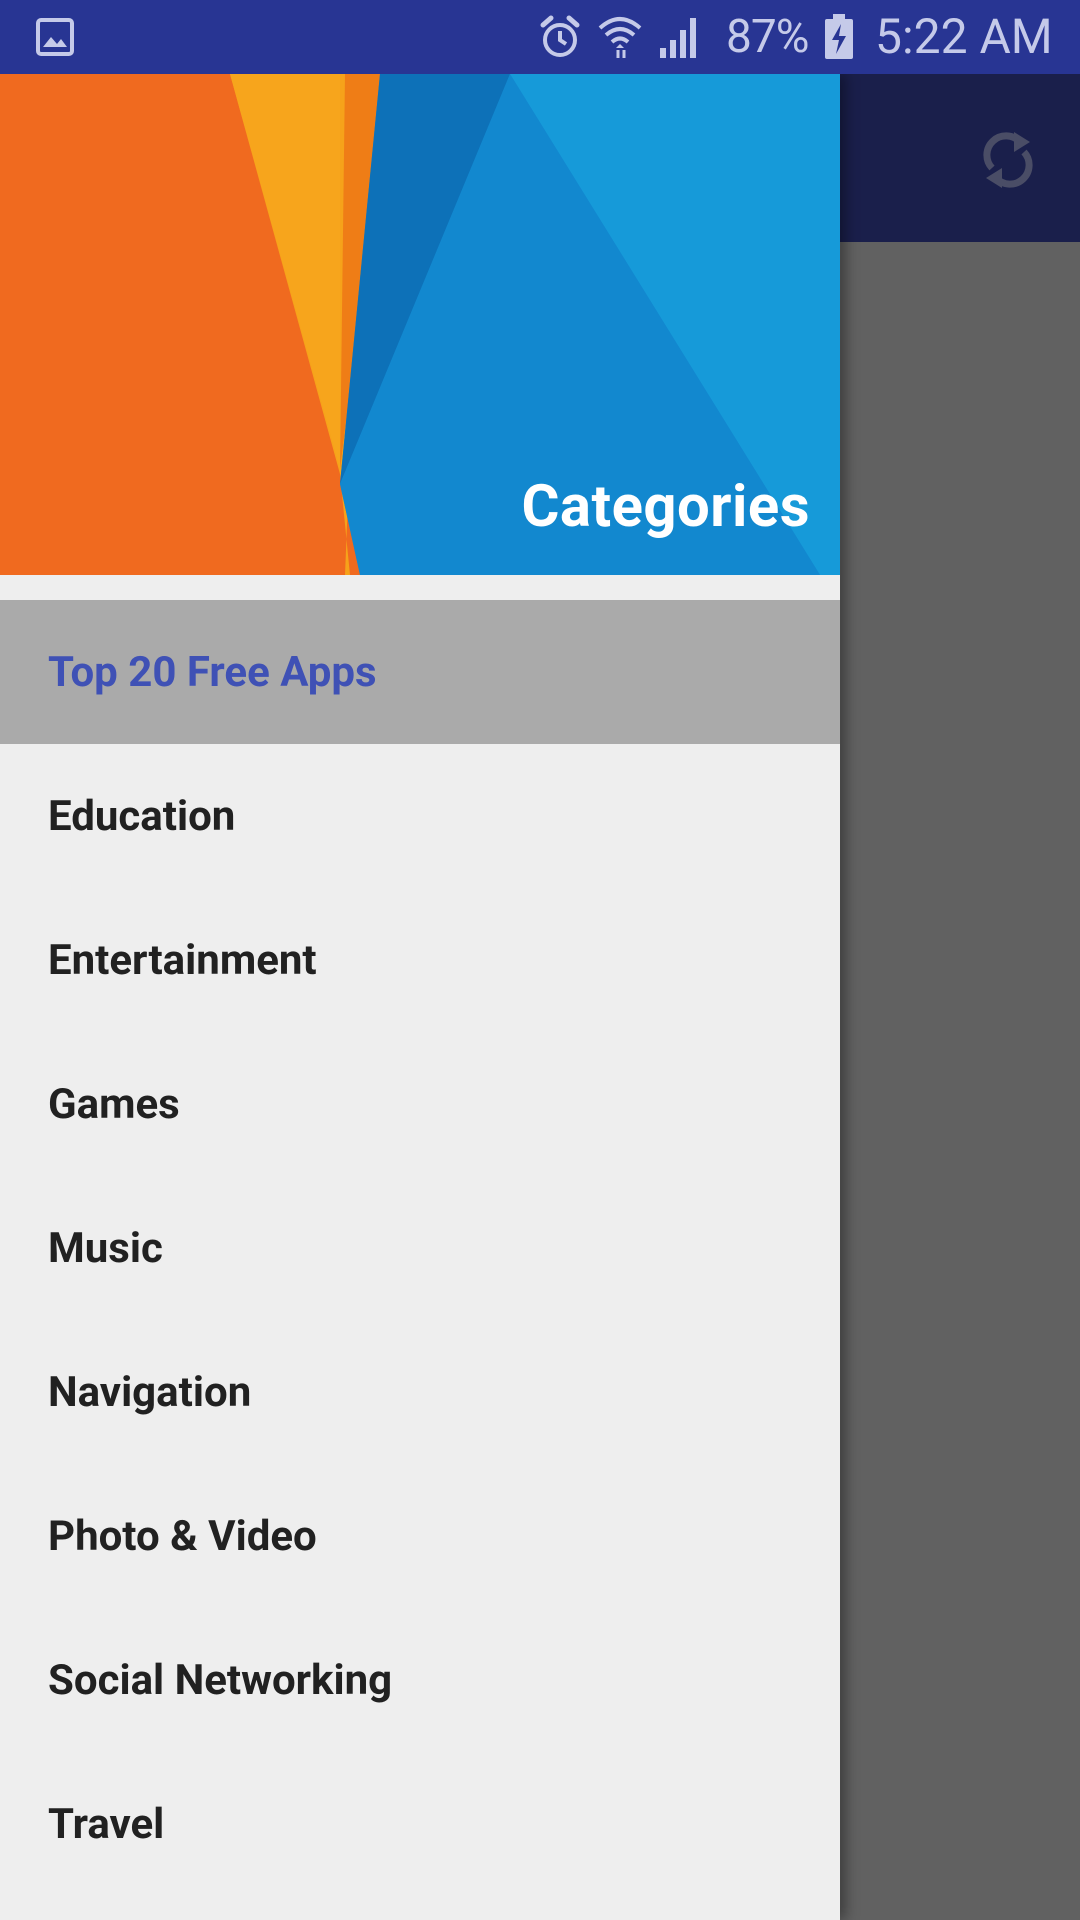 Image resolution: width=1080 pixels, height=1920 pixels. Describe the element at coordinates (105, 1248) in the screenshot. I see `menu-item-label: Music` at that location.